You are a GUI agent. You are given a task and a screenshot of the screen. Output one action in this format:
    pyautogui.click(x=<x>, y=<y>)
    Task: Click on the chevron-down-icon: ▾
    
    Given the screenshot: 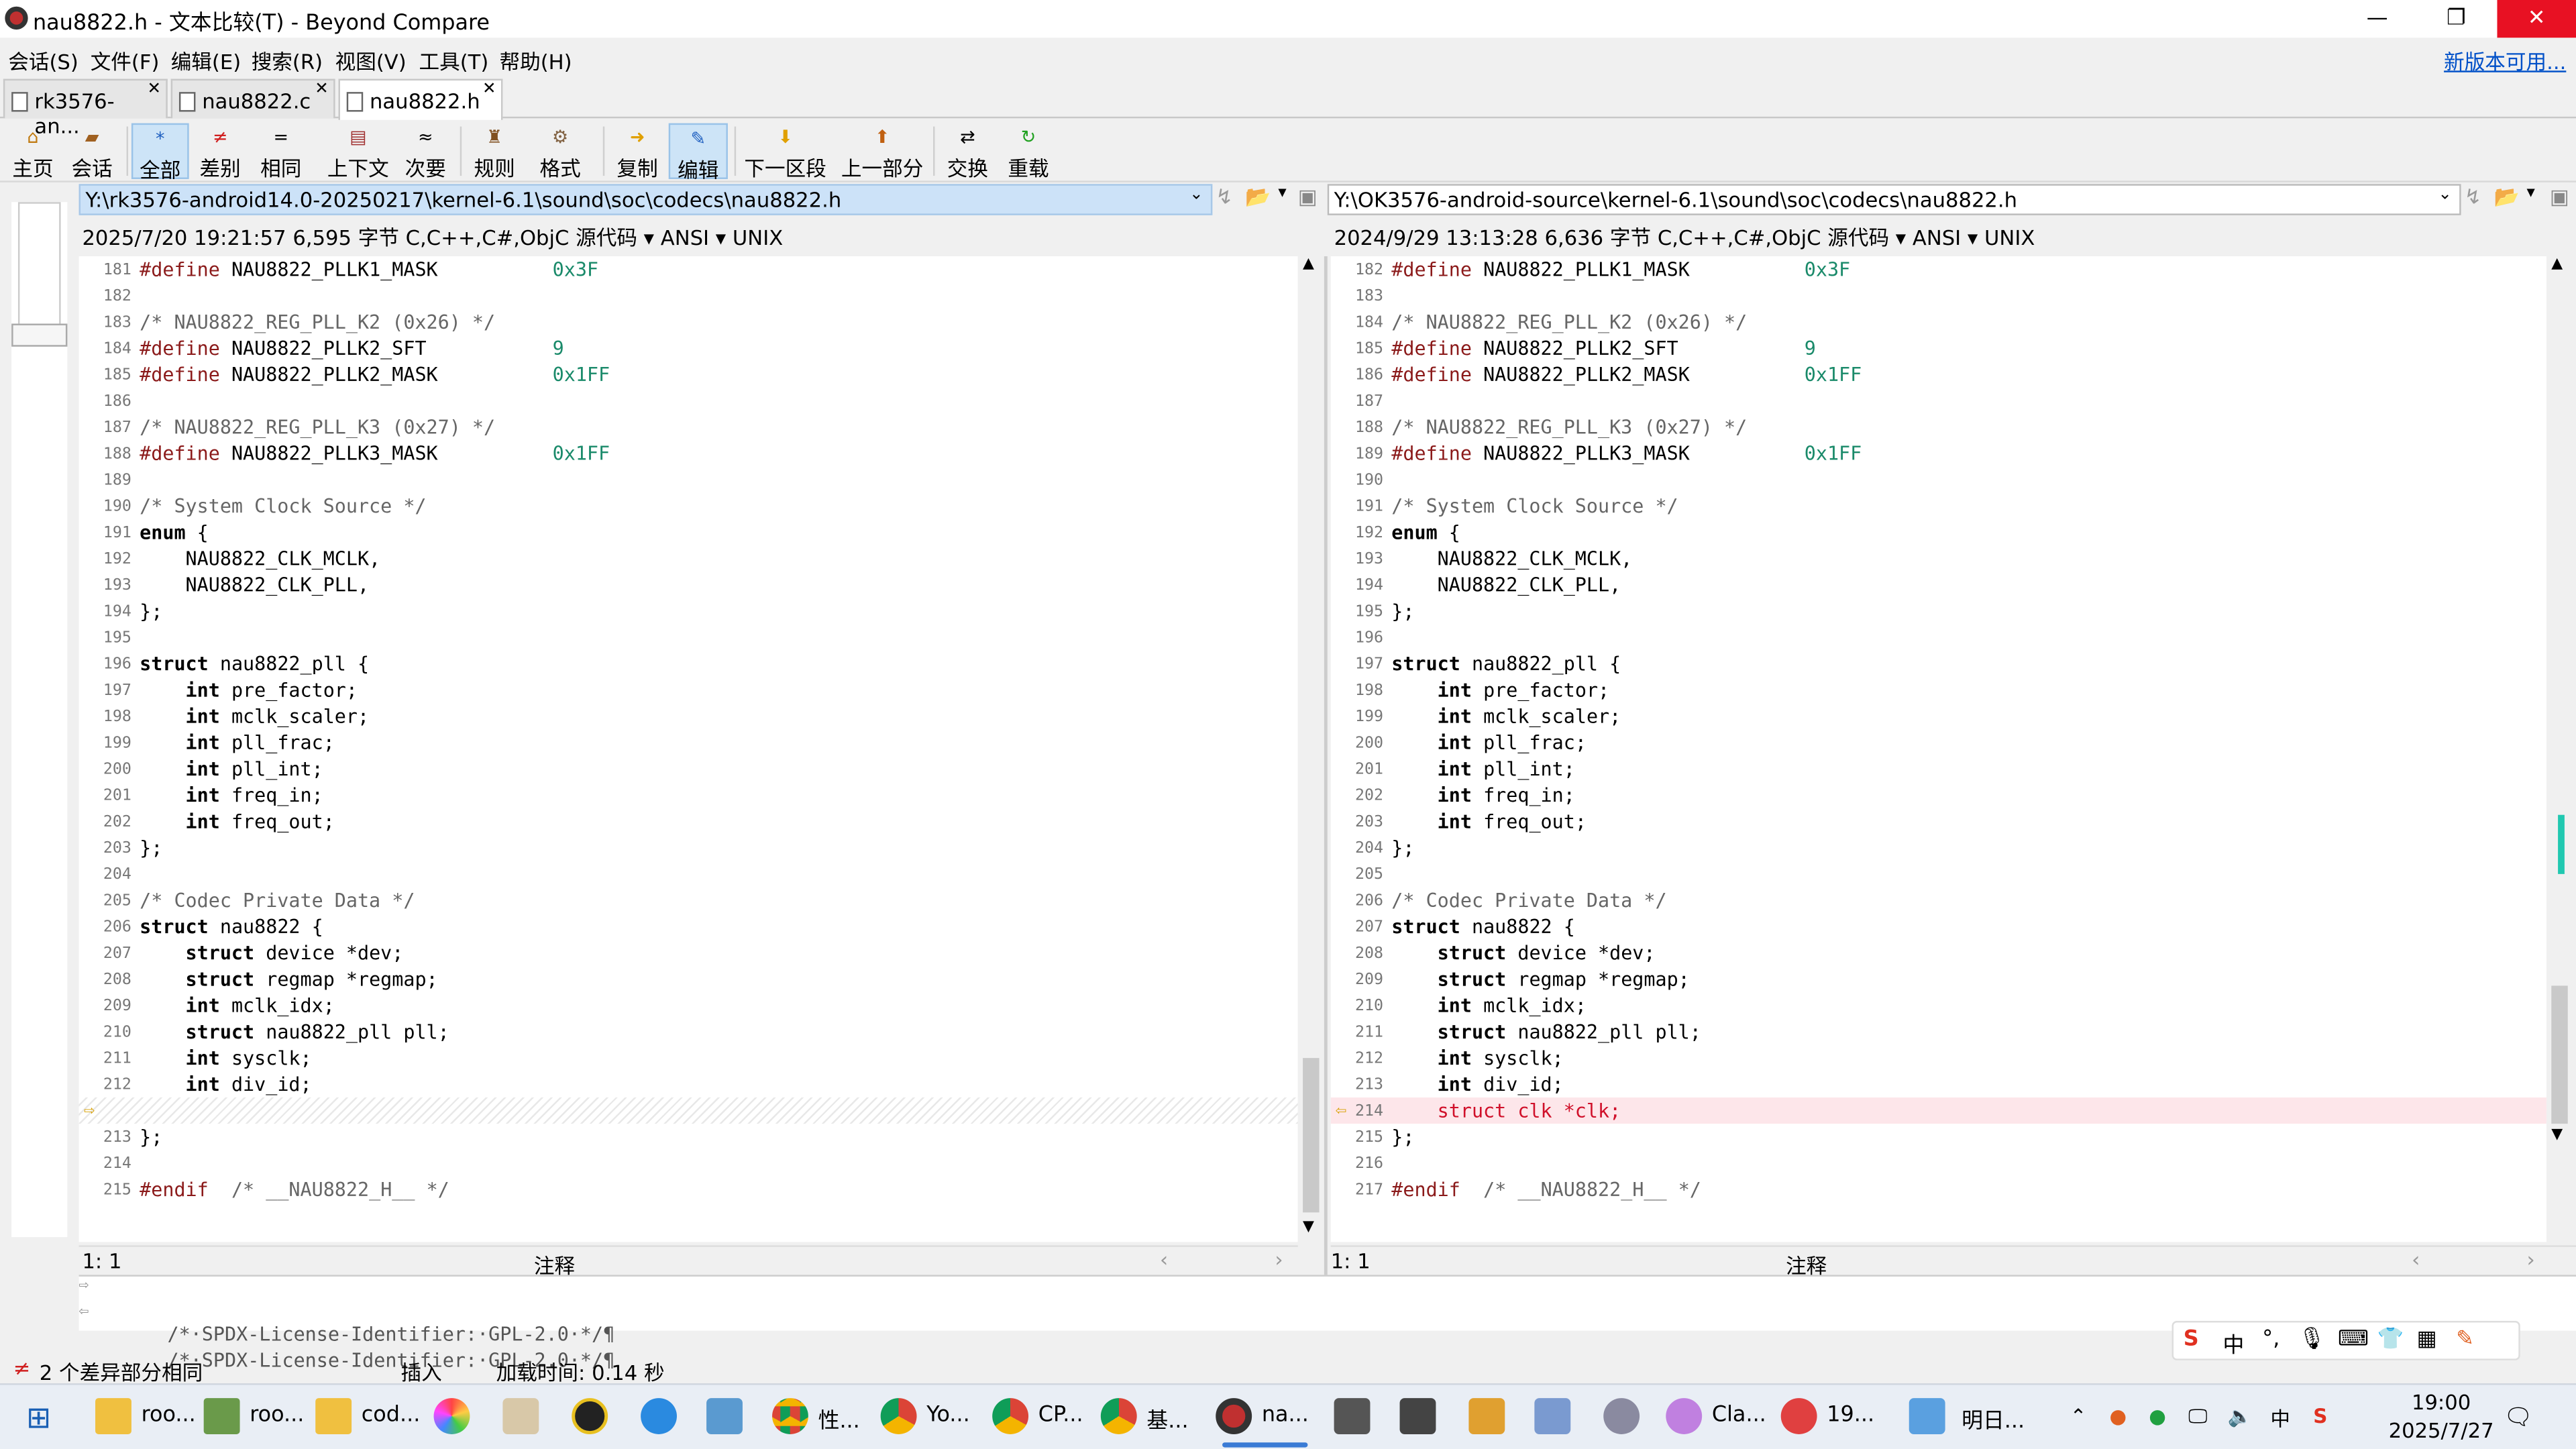 What is the action you would take?
    pyautogui.click(x=1282, y=193)
    